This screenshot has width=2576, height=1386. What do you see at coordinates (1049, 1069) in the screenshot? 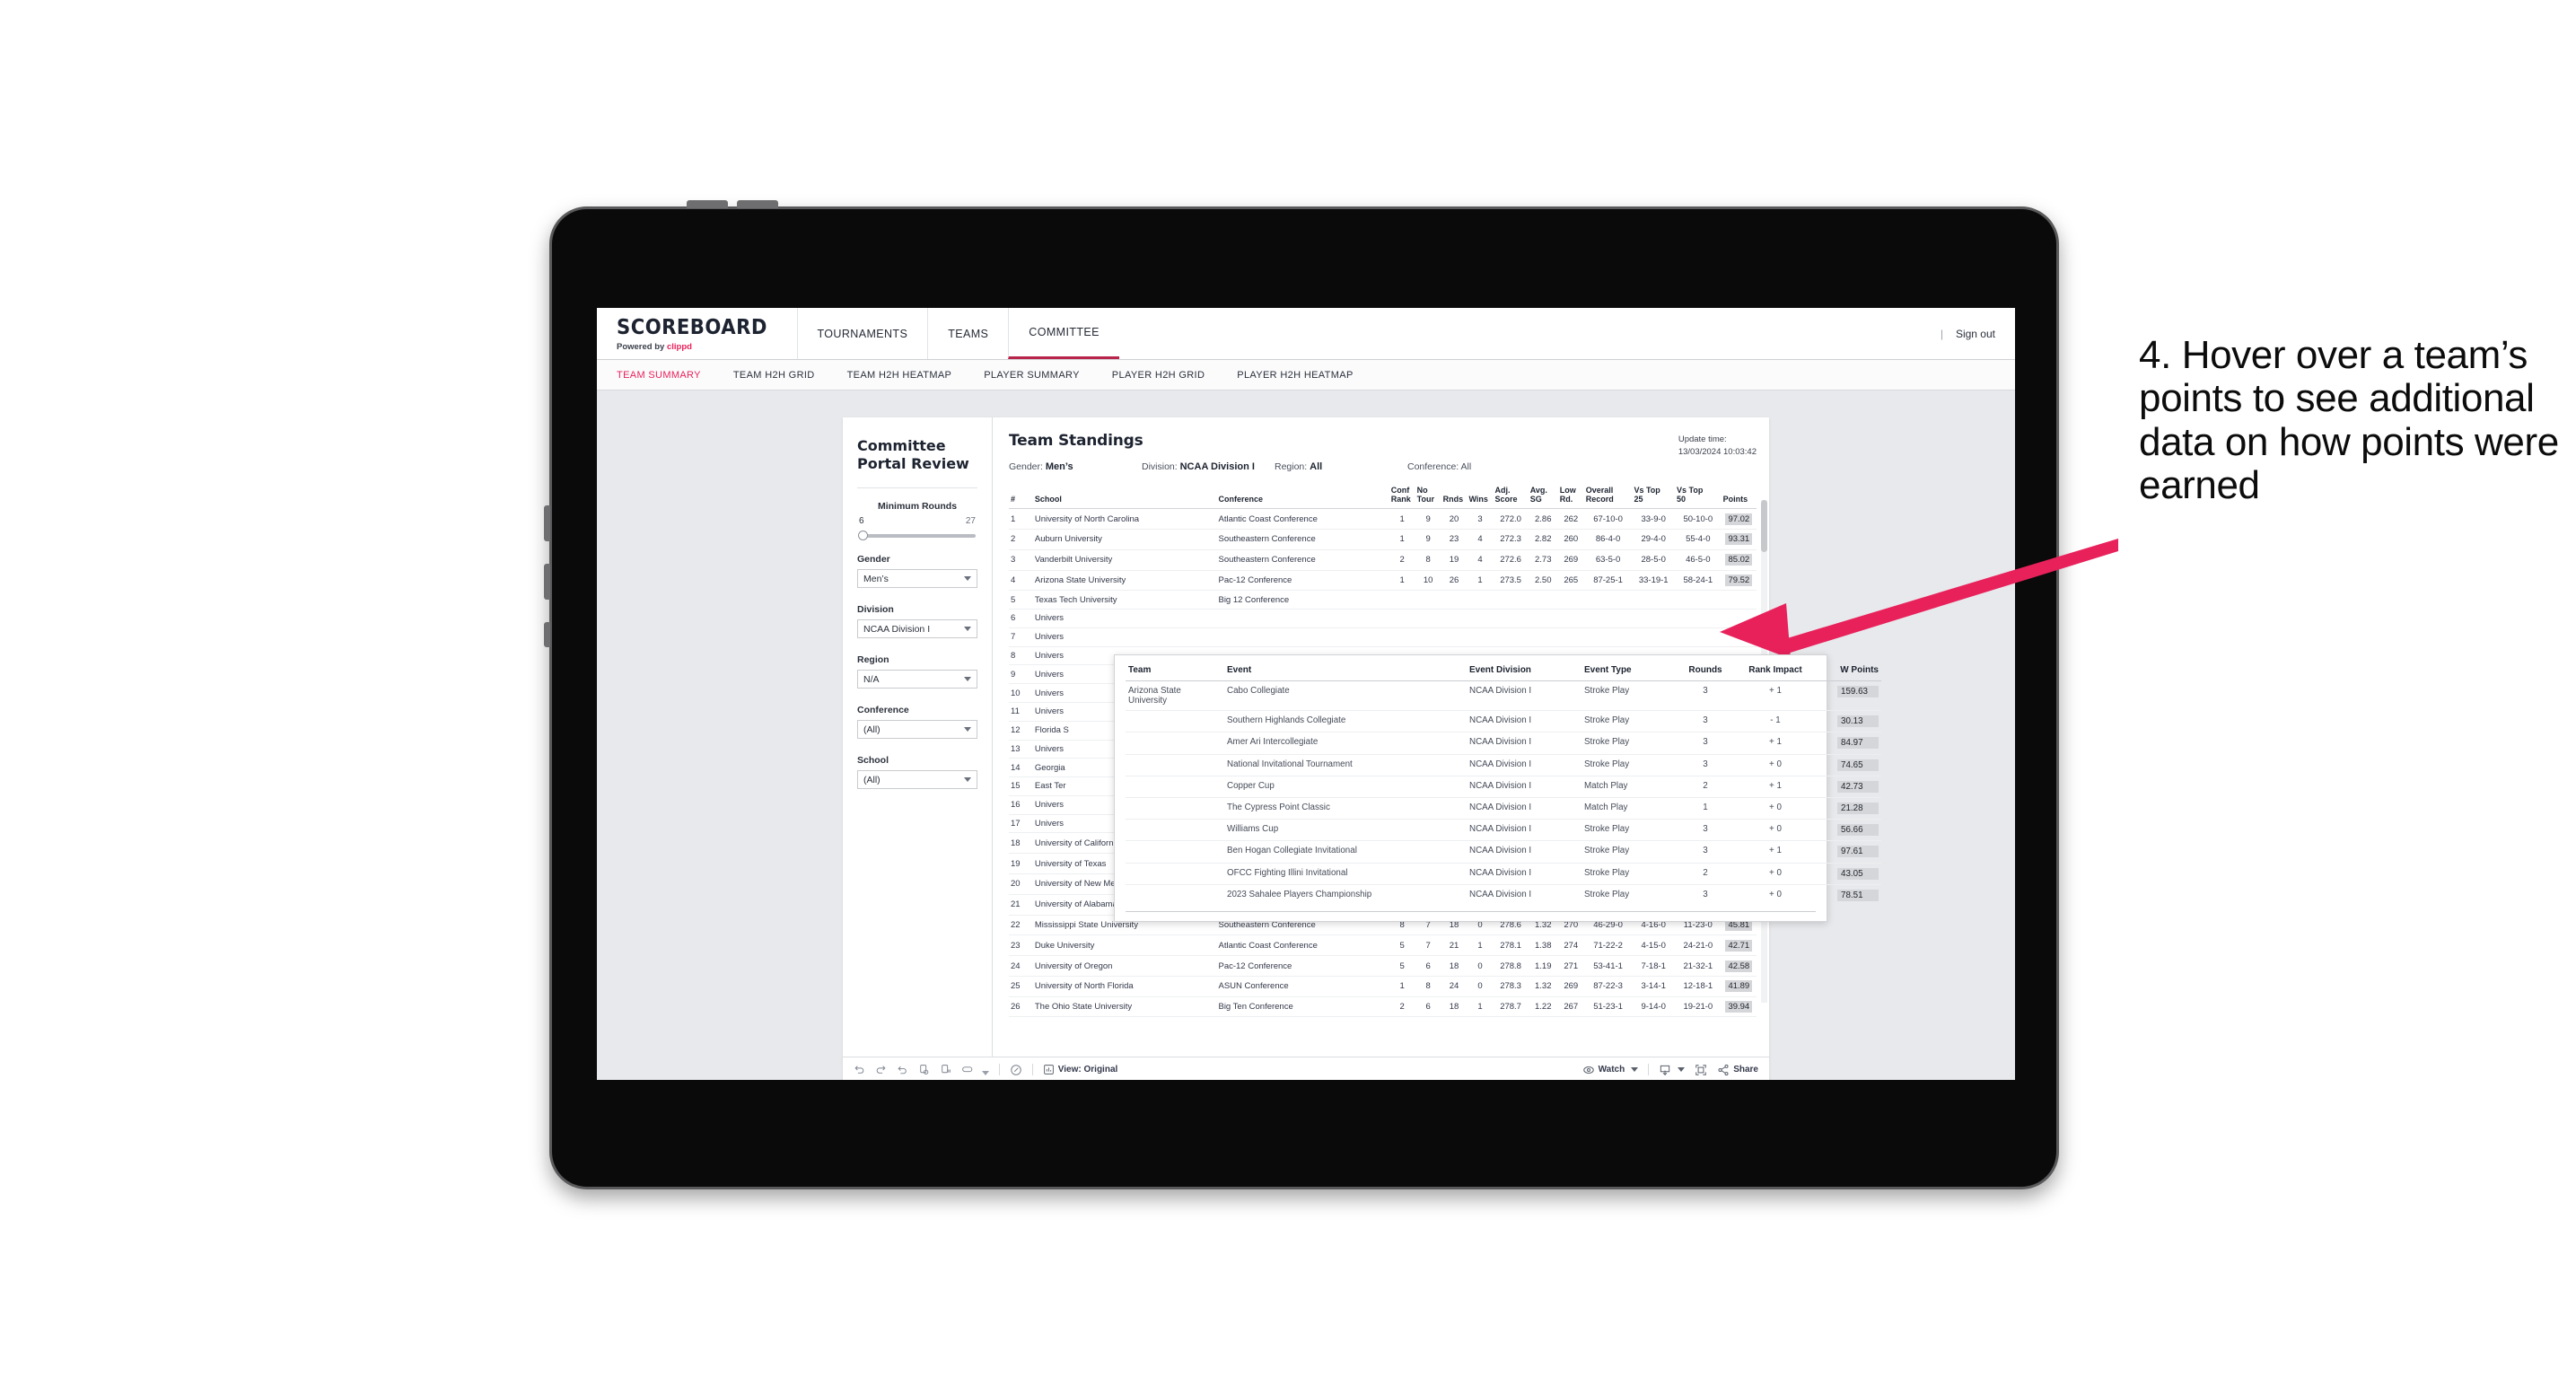
I see `view-icon` at bounding box center [1049, 1069].